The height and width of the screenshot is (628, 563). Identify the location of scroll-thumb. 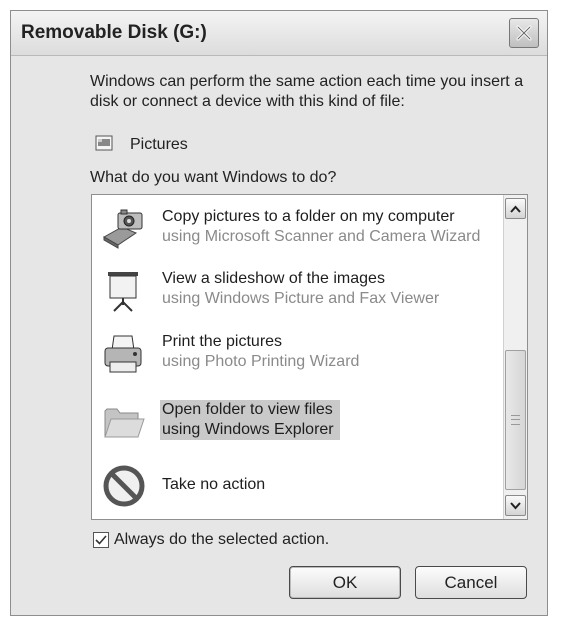
(515, 420).